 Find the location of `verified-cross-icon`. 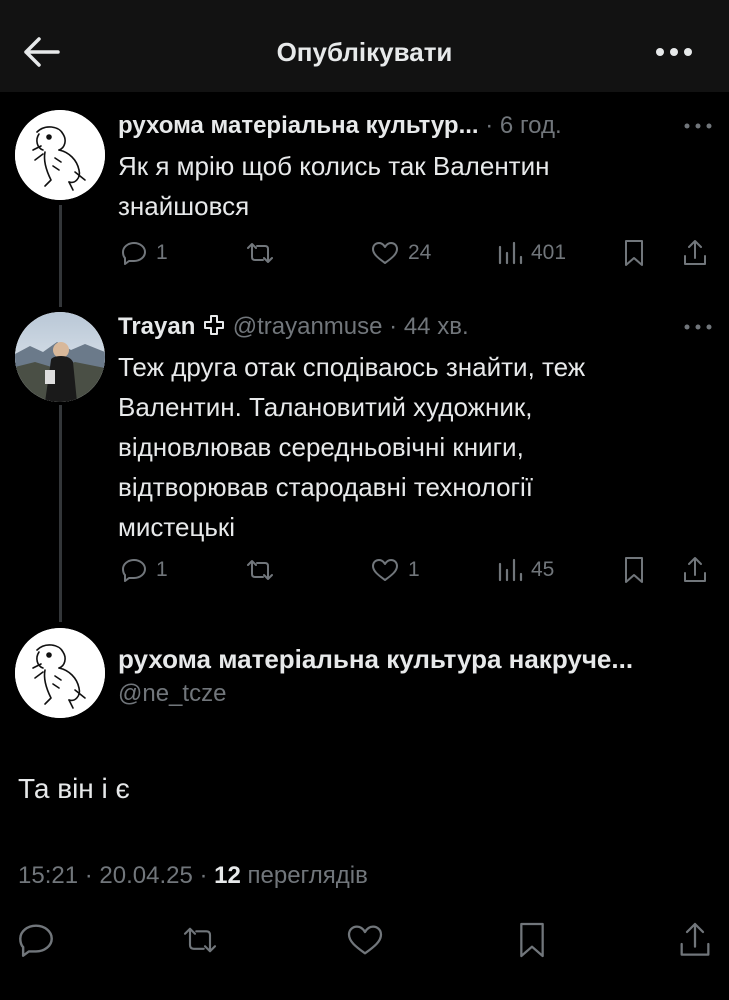

verified-cross-icon is located at coordinates (214, 325).